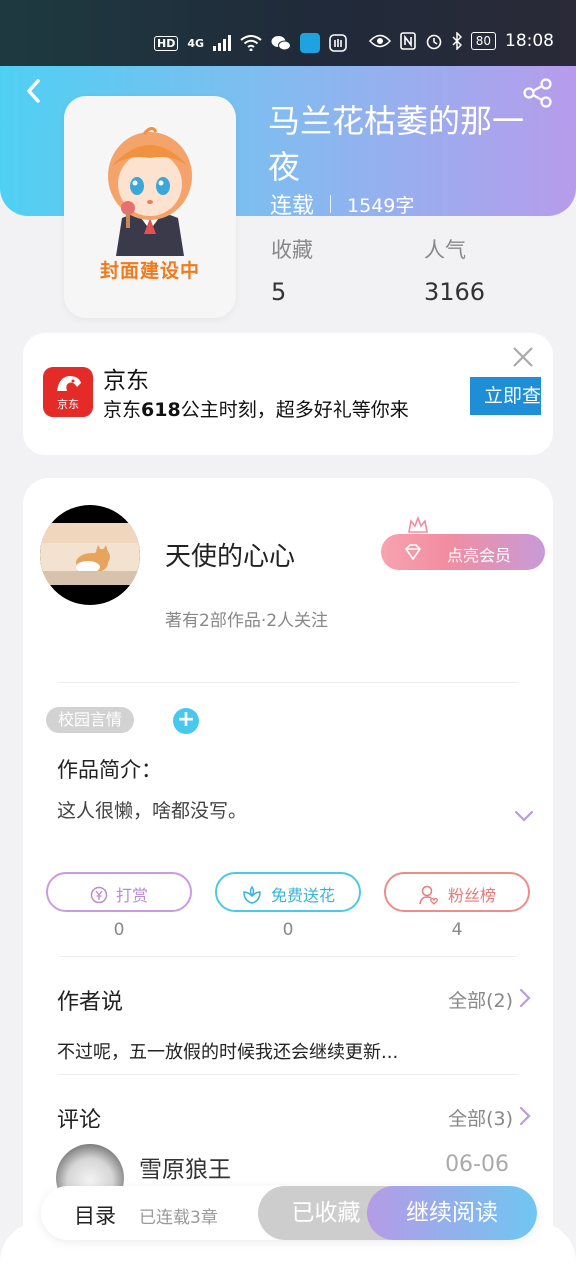  Describe the element at coordinates (396, 144) in the screenshot. I see `book-title: 马兰花枯萎的那一夜` at that location.